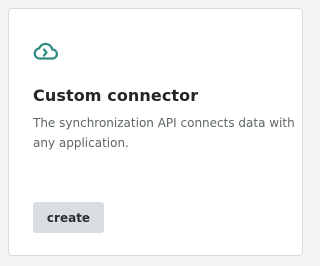 The height and width of the screenshot is (266, 320). I want to click on card-title: Custom connector, so click(116, 95).